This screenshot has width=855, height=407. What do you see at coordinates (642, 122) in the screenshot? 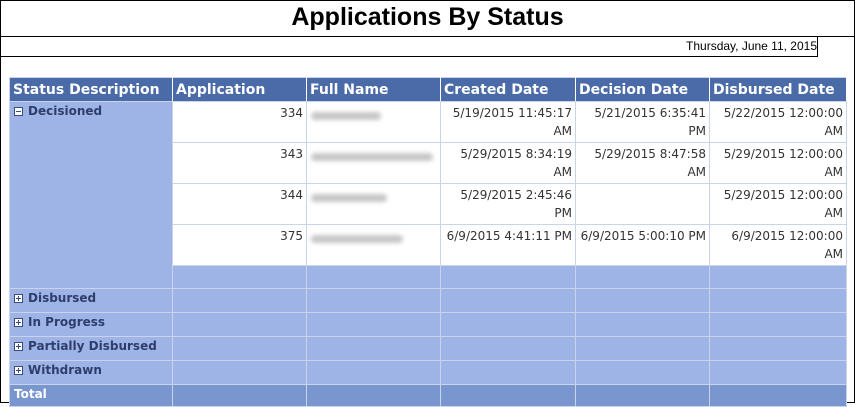
I see `decision-date: 5/21/2015 6:35:41 PM` at bounding box center [642, 122].